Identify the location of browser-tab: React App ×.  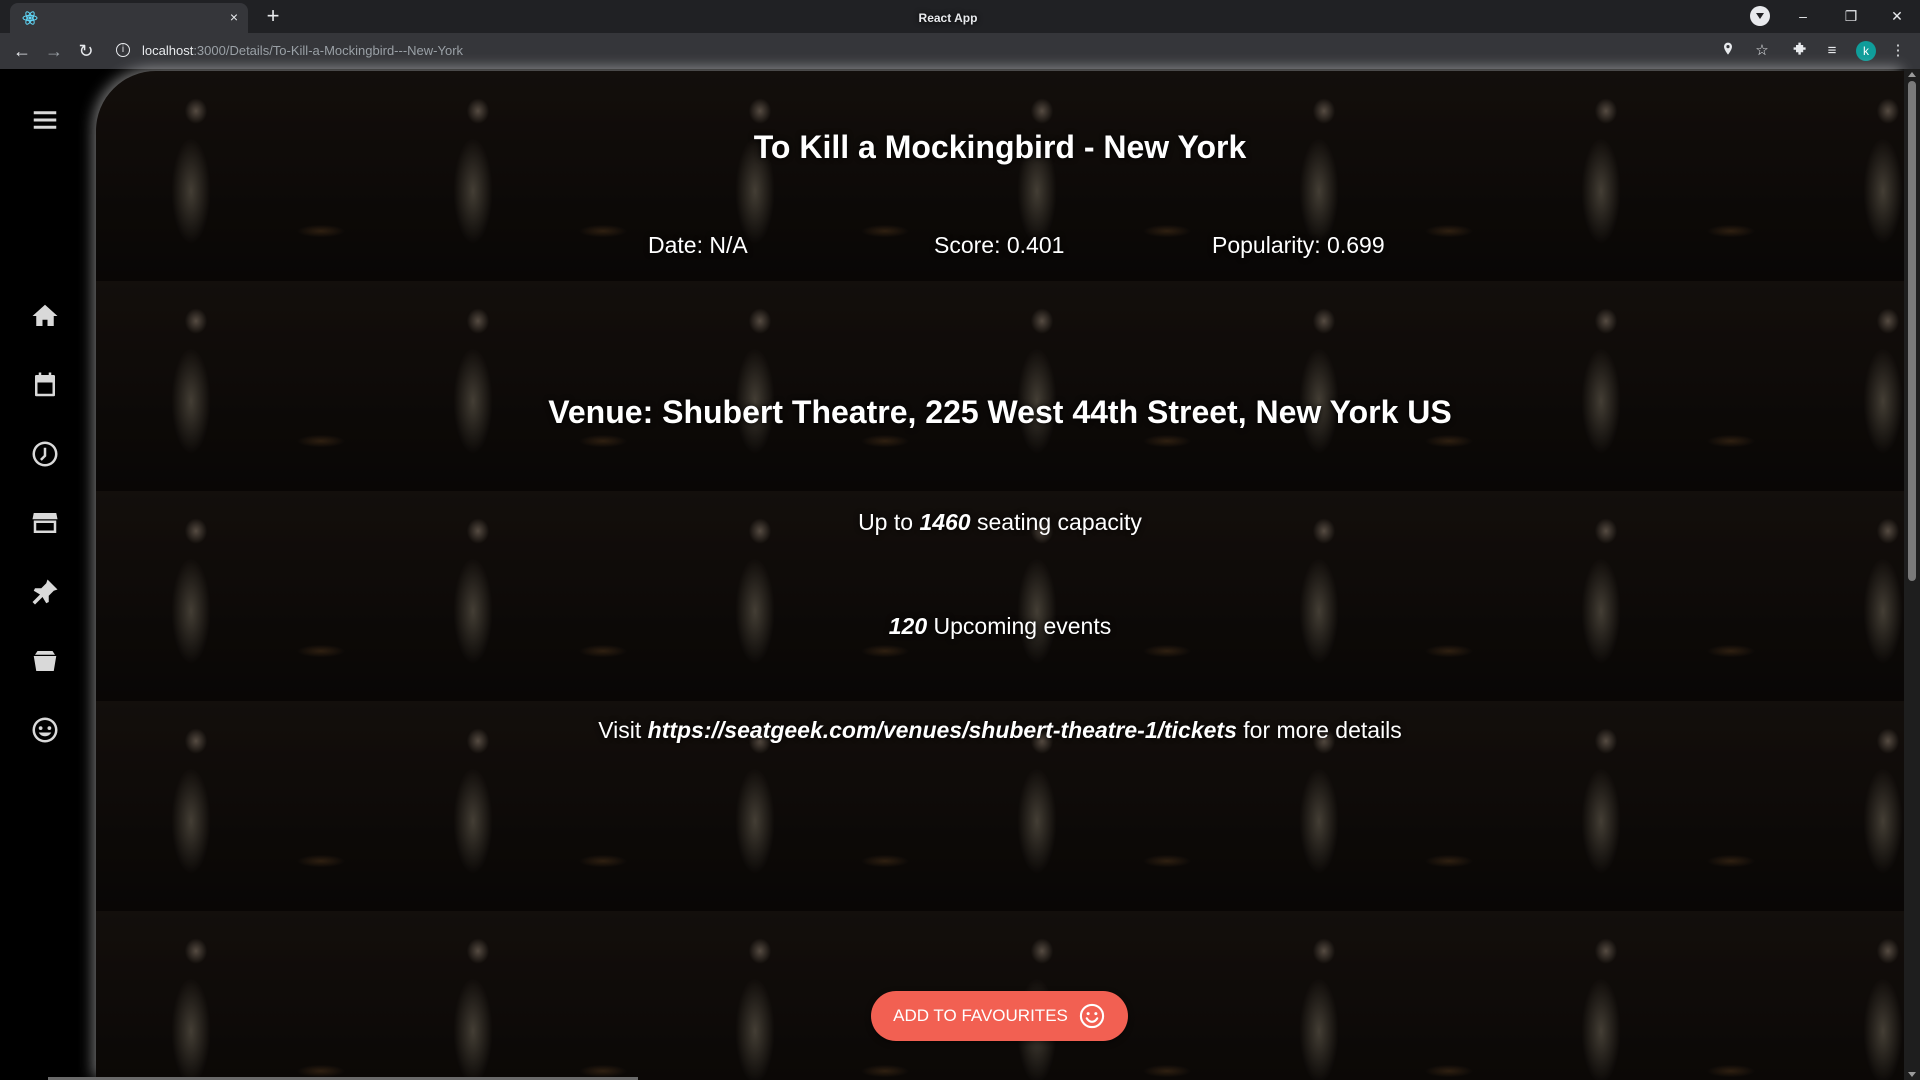
(493, 18).